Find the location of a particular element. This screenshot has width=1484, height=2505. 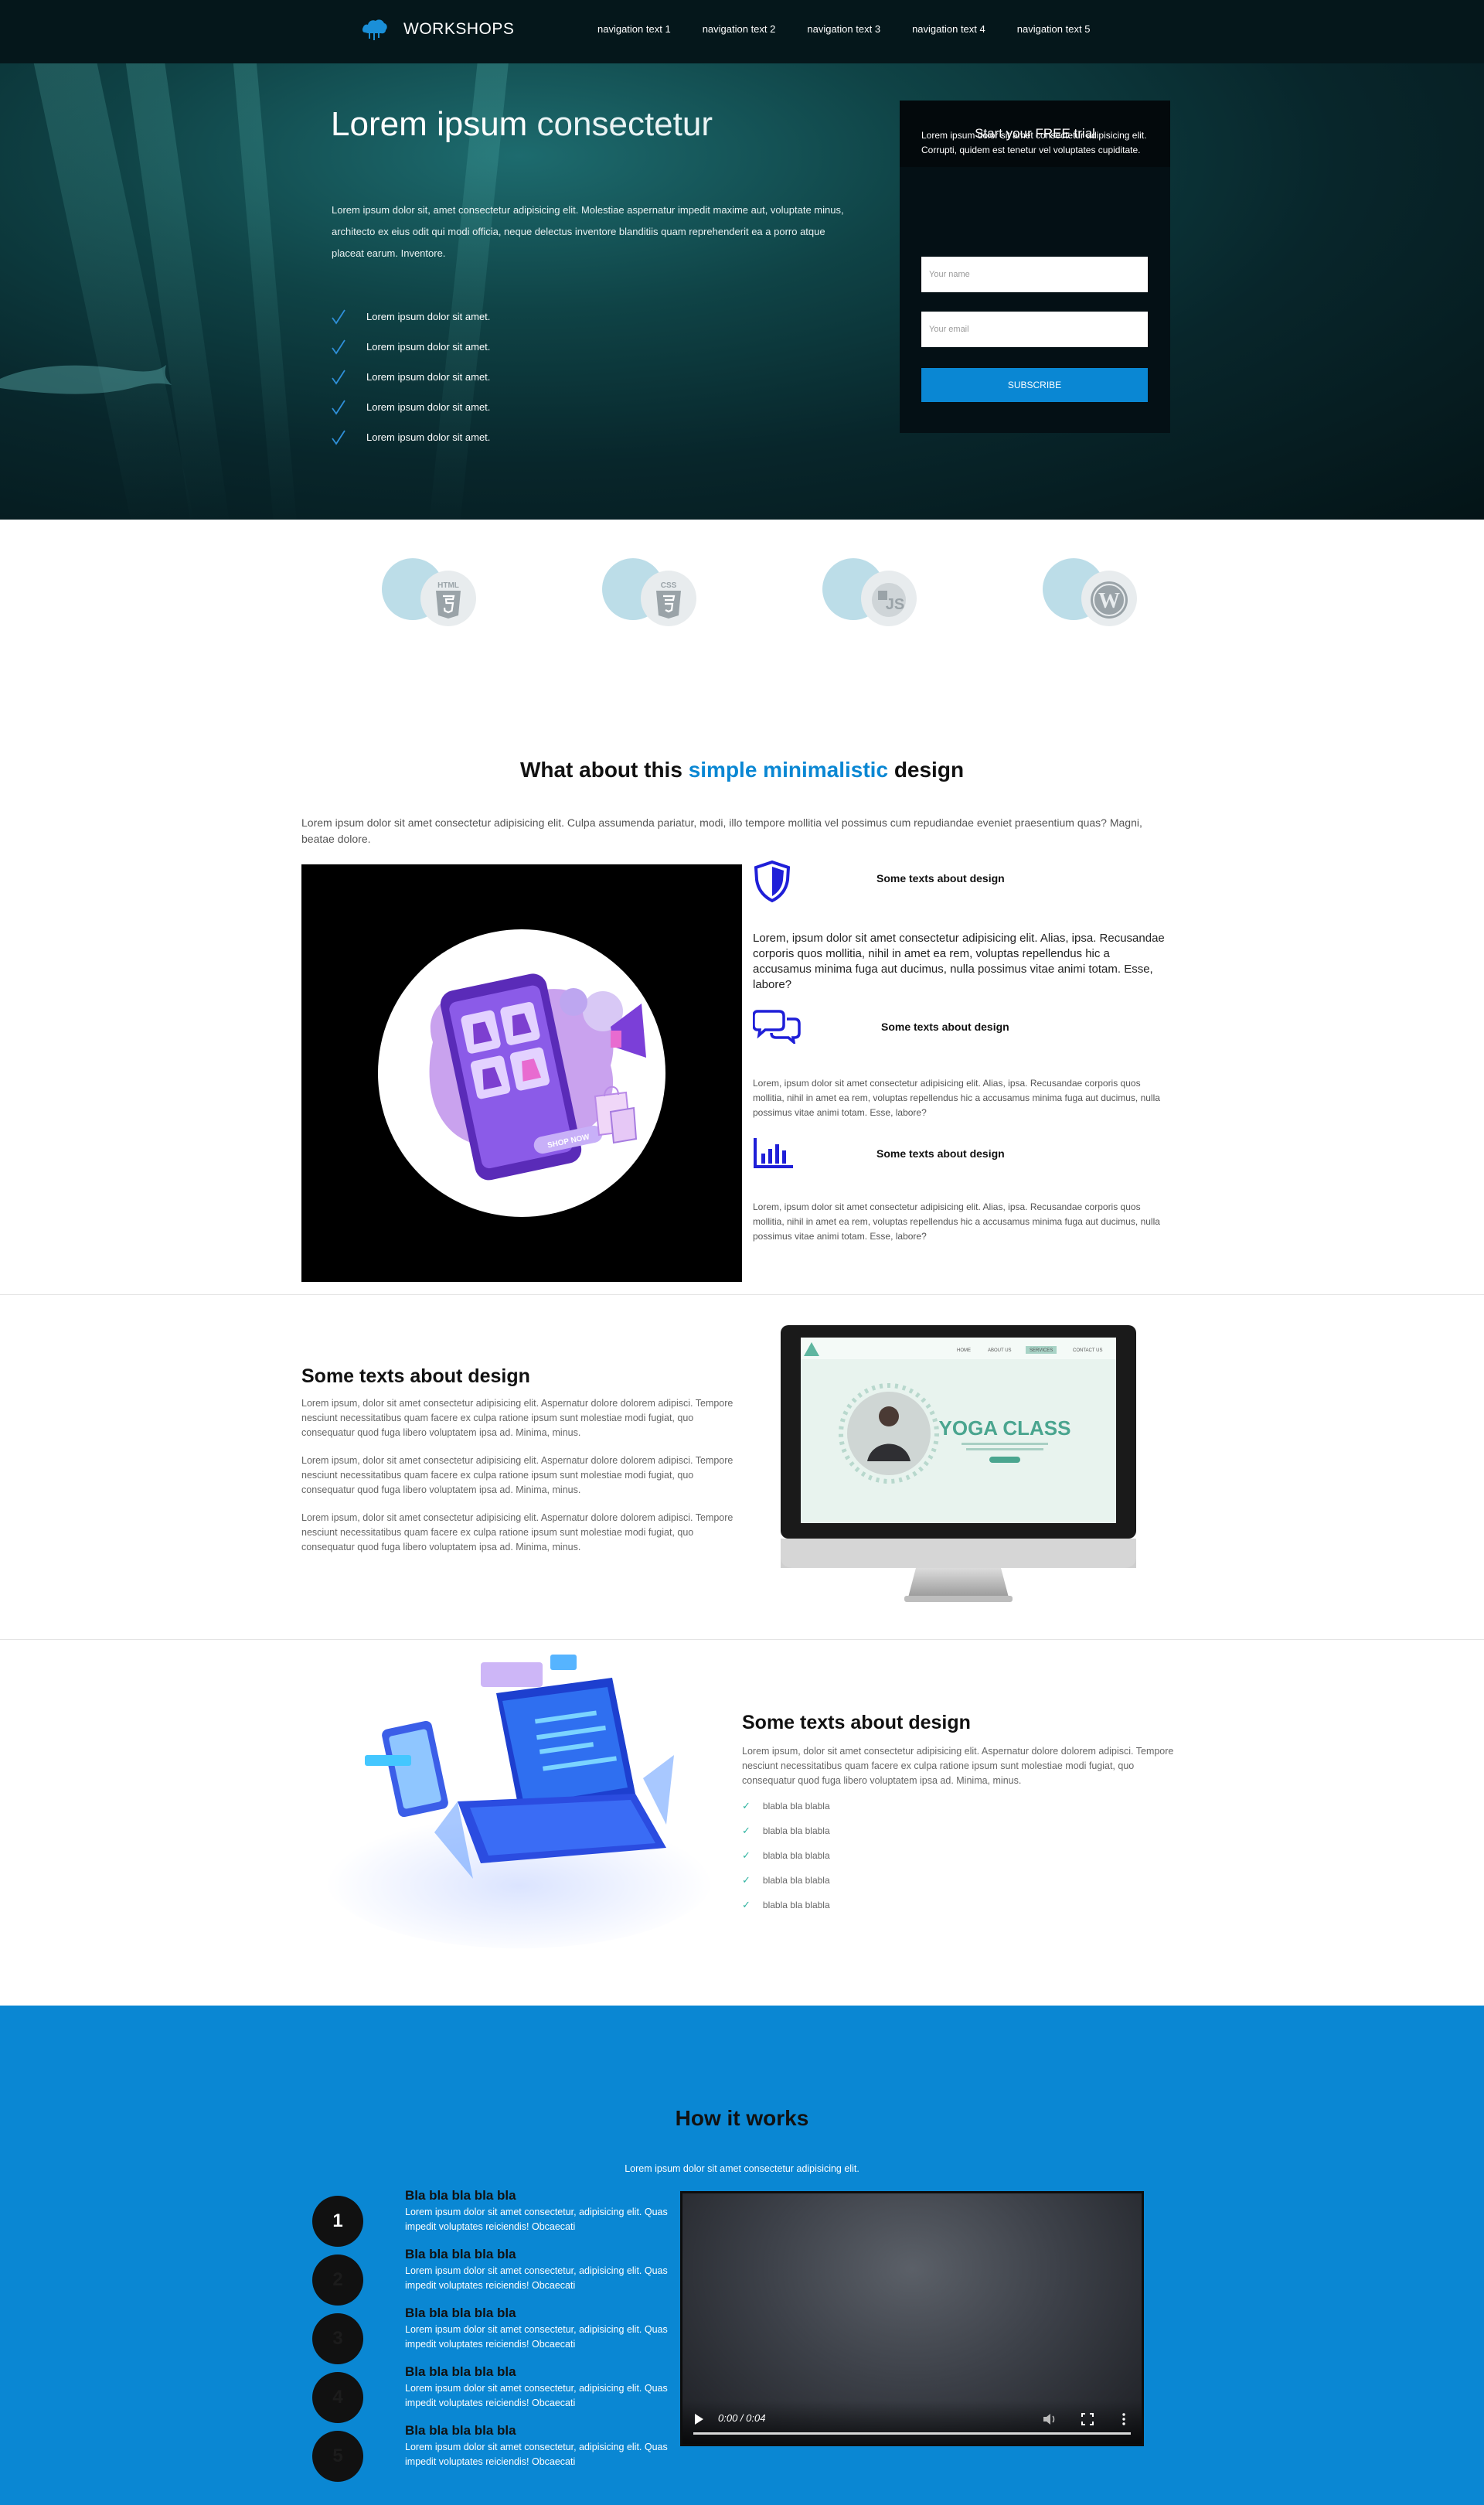

brand-name: WORKSHOPS is located at coordinates (459, 29).